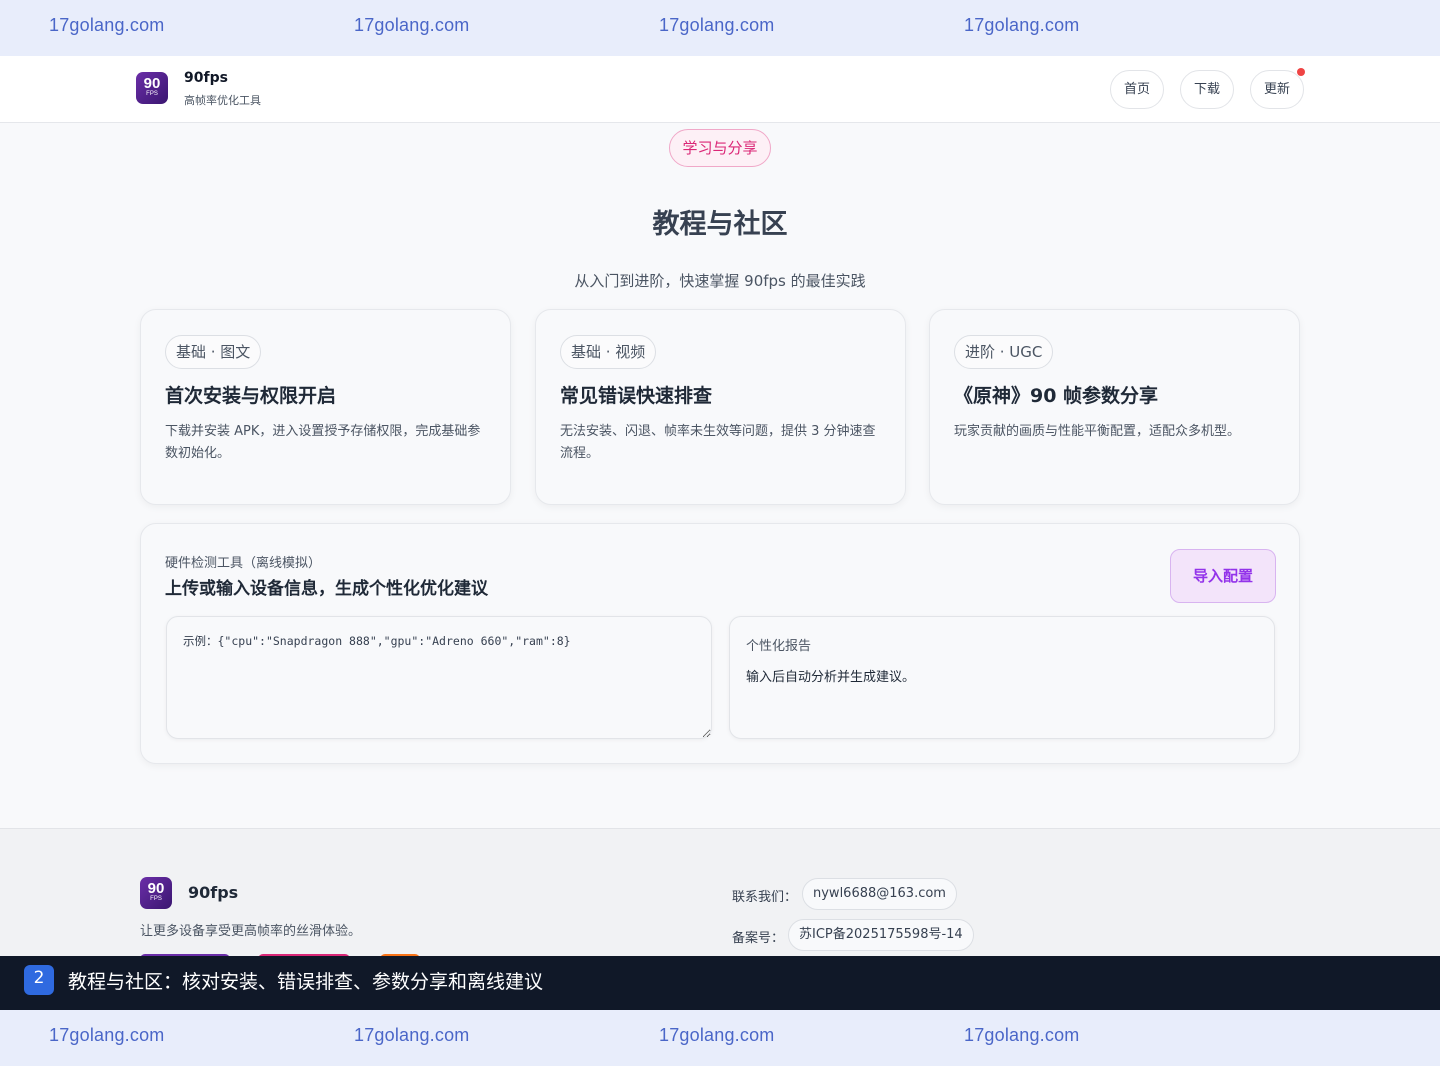  Describe the element at coordinates (326, 589) in the screenshot. I see `tool-title: 上传或输入设备信息，生成个性化优化建议` at that location.